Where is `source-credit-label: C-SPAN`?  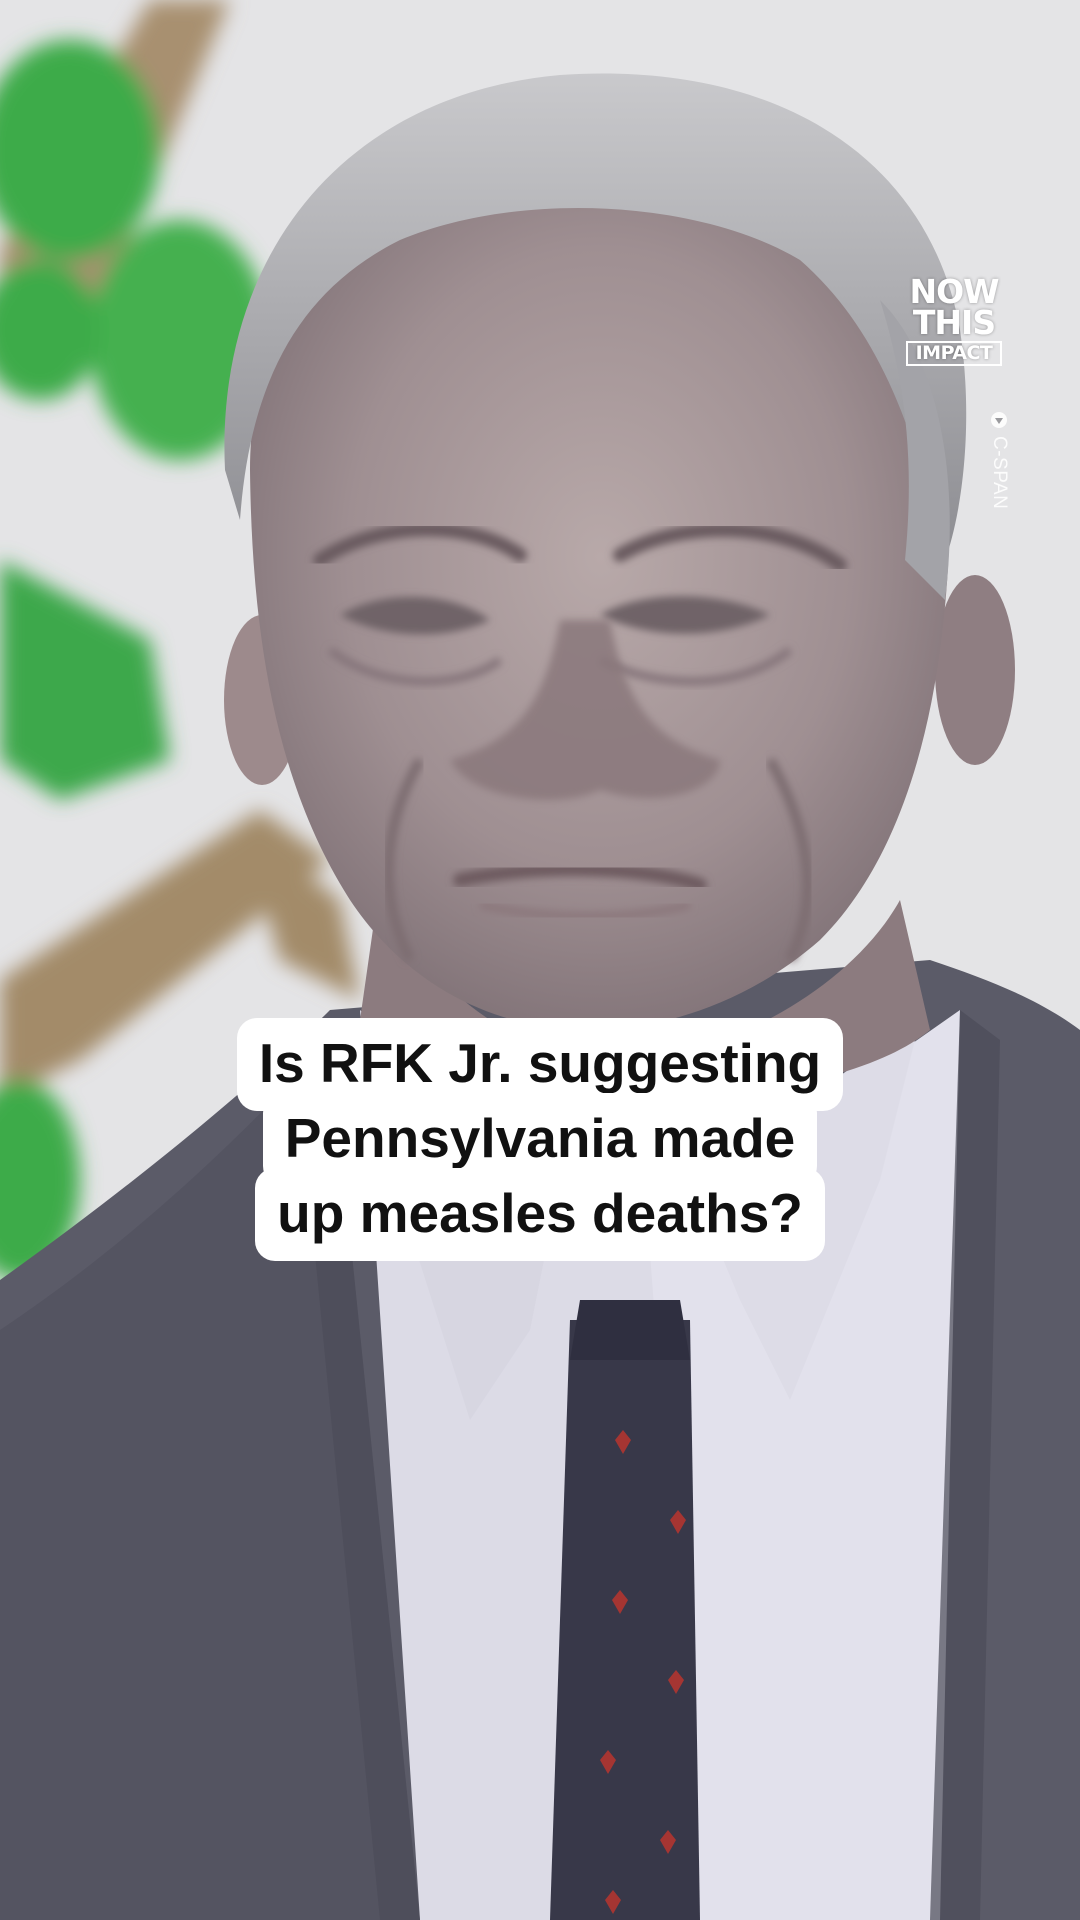 source-credit-label: C-SPAN is located at coordinates (999, 473).